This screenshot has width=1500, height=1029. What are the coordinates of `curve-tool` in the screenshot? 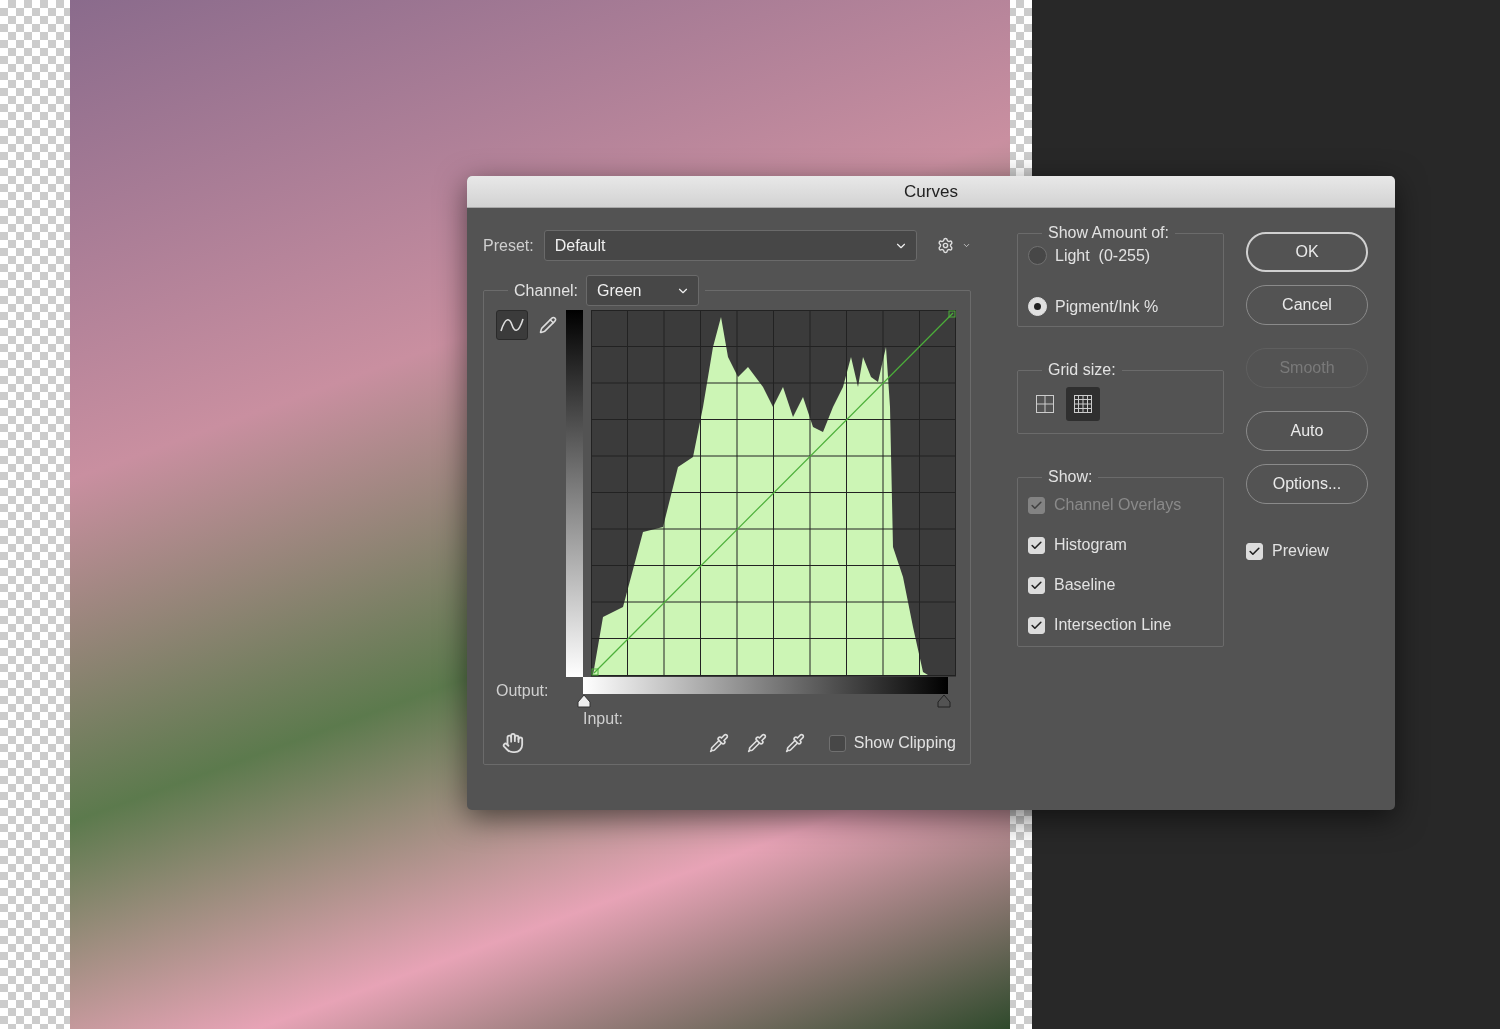 It's located at (512, 325).